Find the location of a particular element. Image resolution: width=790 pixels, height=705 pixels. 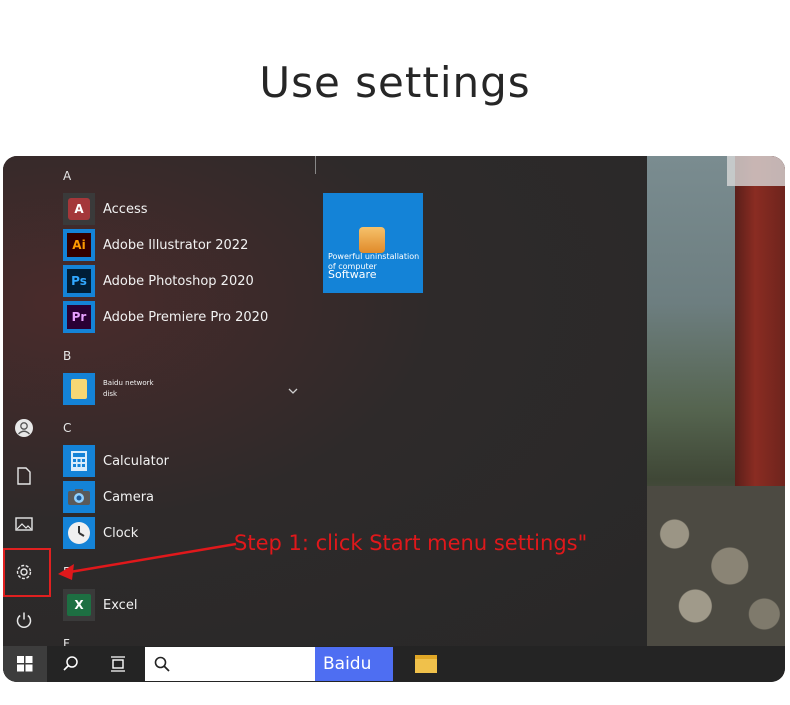

taskbar: Baidu is located at coordinates (394, 664).